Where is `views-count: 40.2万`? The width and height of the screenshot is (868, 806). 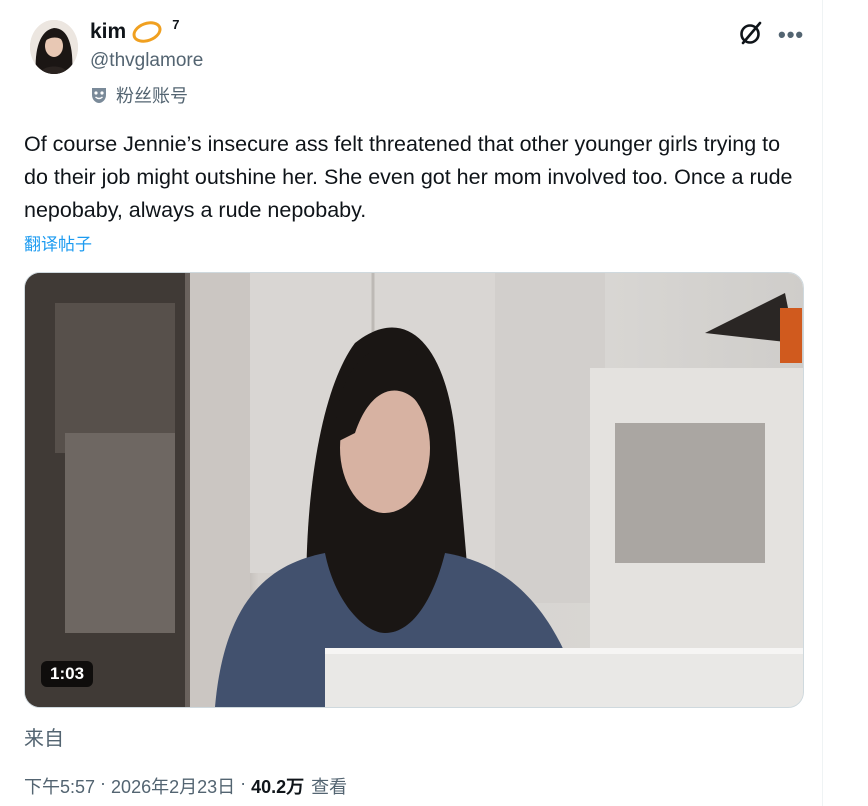 views-count: 40.2万 is located at coordinates (278, 787).